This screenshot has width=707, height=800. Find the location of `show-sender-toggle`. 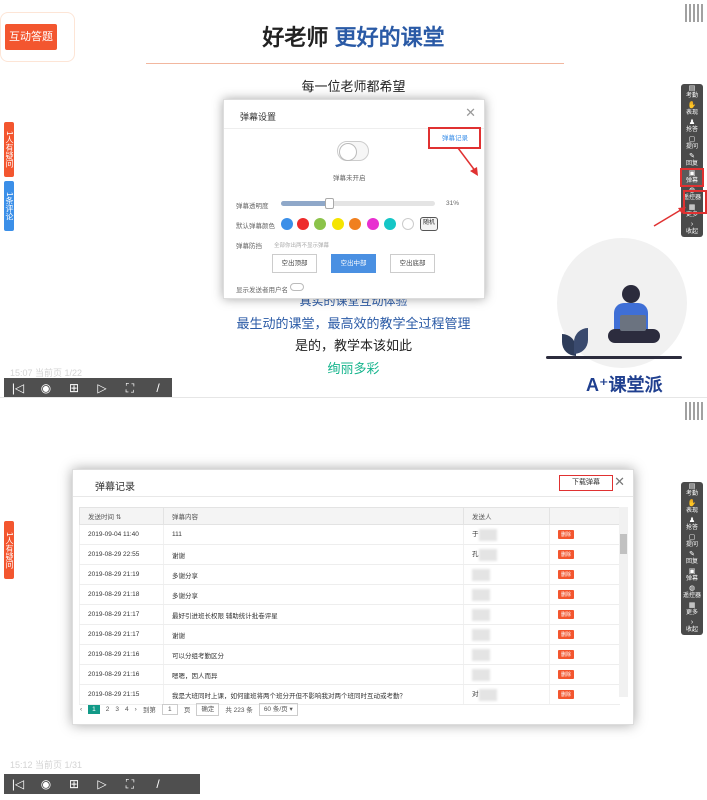

show-sender-toggle is located at coordinates (297, 287).